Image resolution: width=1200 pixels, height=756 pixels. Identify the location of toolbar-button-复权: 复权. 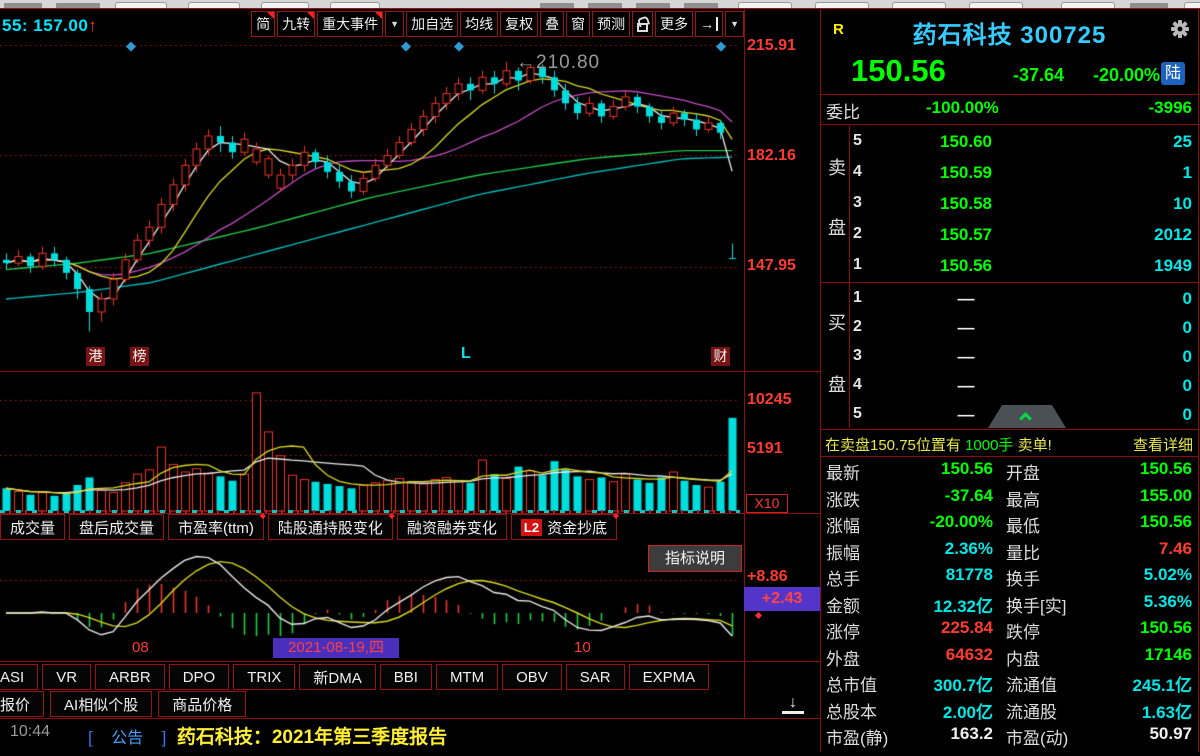
(519, 24).